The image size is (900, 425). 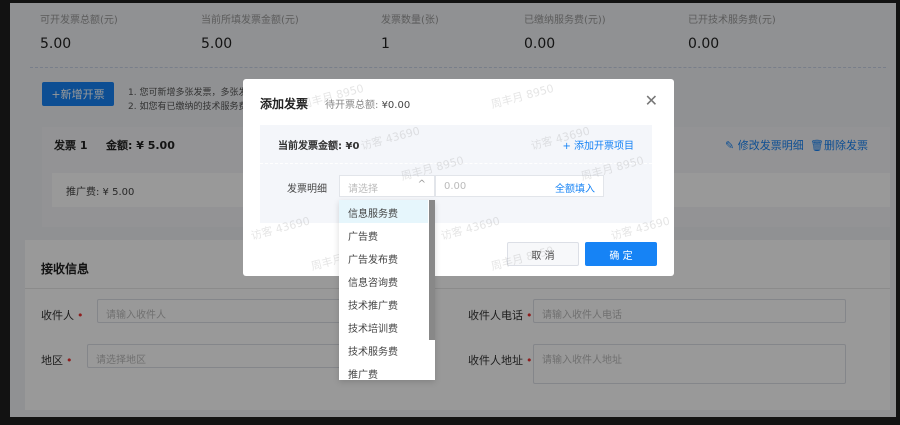 What do you see at coordinates (383, 211) in the screenshot?
I see `dropdown-option: 信息服务费` at bounding box center [383, 211].